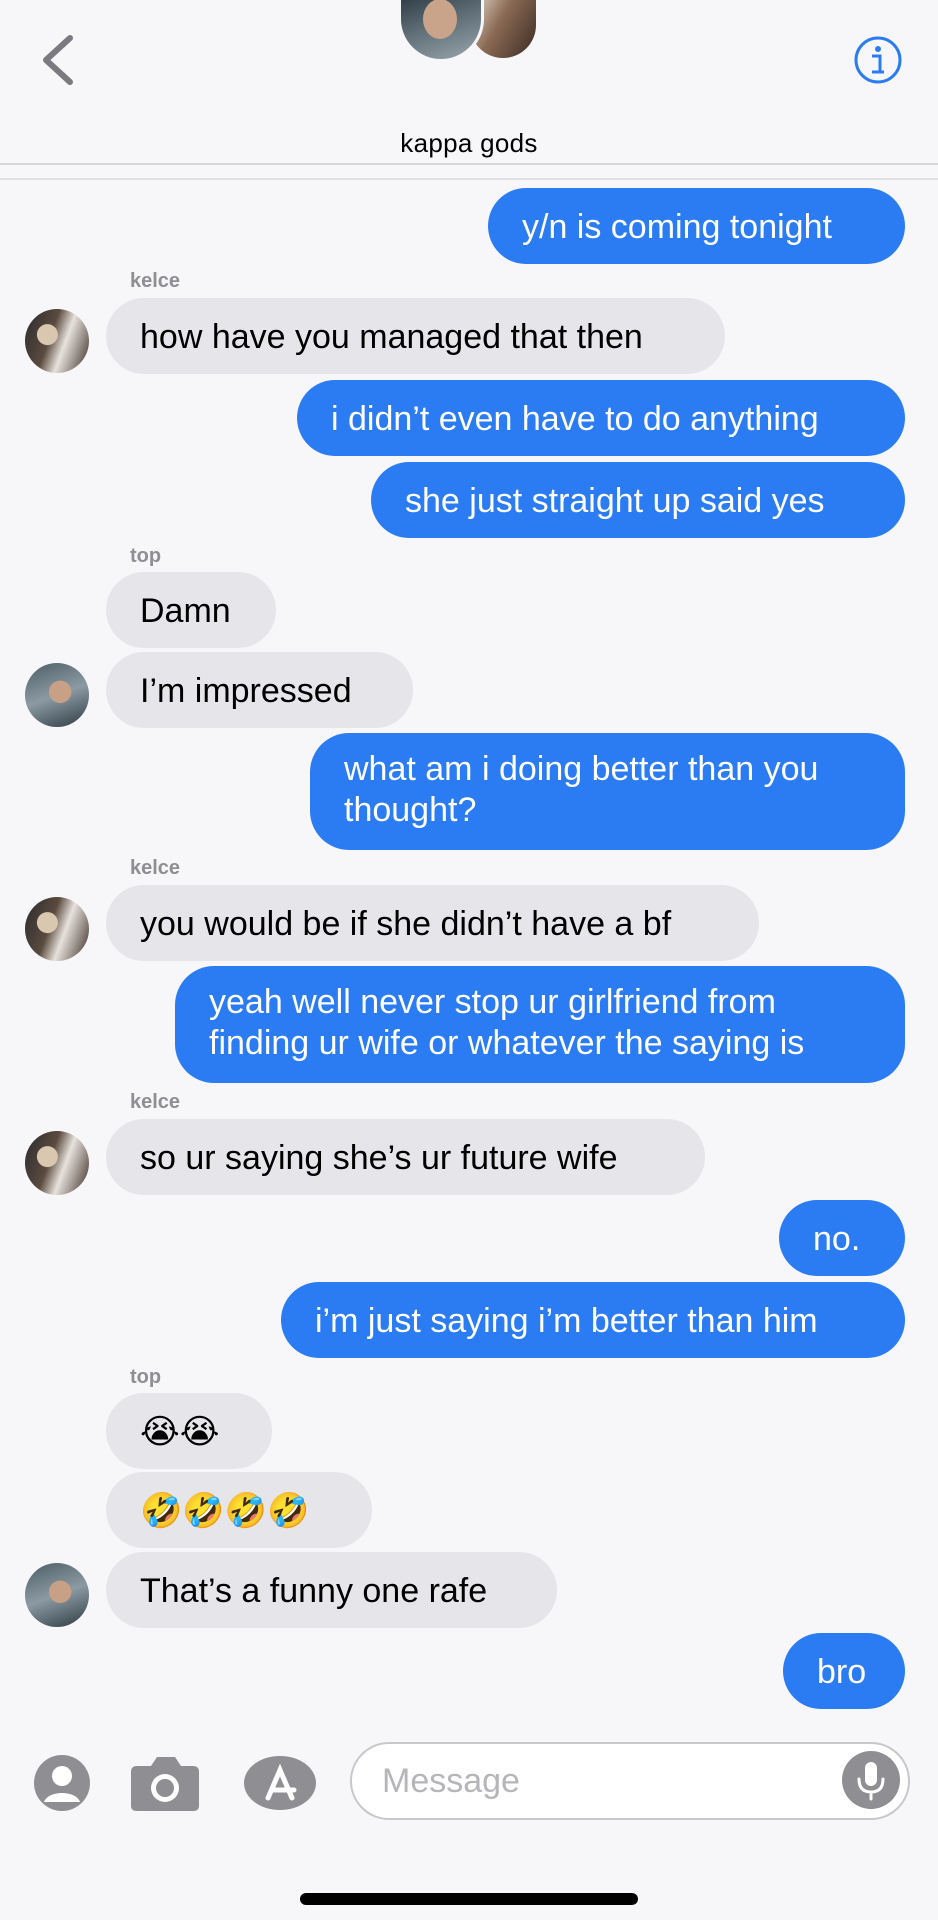 The height and width of the screenshot is (1920, 938). Describe the element at coordinates (469, 82) in the screenshot. I see `conversation-header: kappa gods` at that location.